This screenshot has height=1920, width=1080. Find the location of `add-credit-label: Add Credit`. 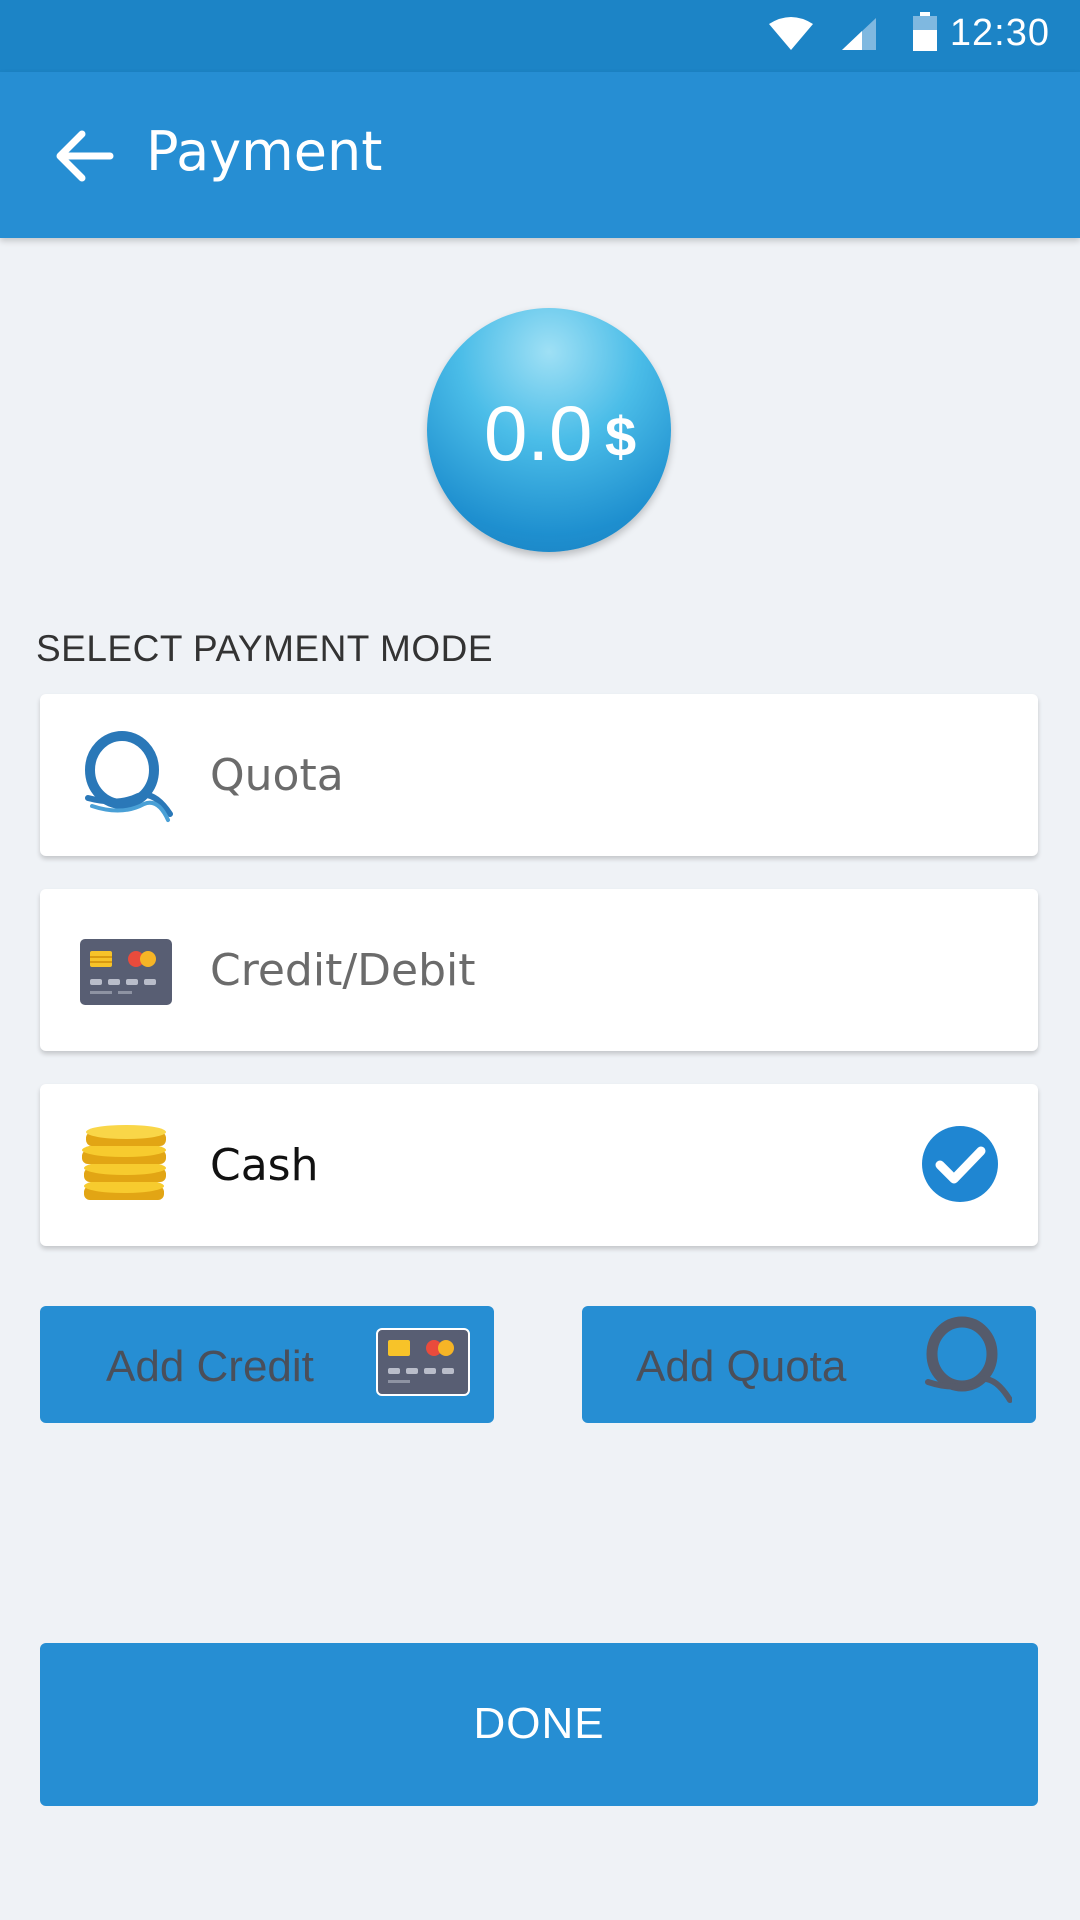

add-credit-label: Add Credit is located at coordinates (210, 1366).